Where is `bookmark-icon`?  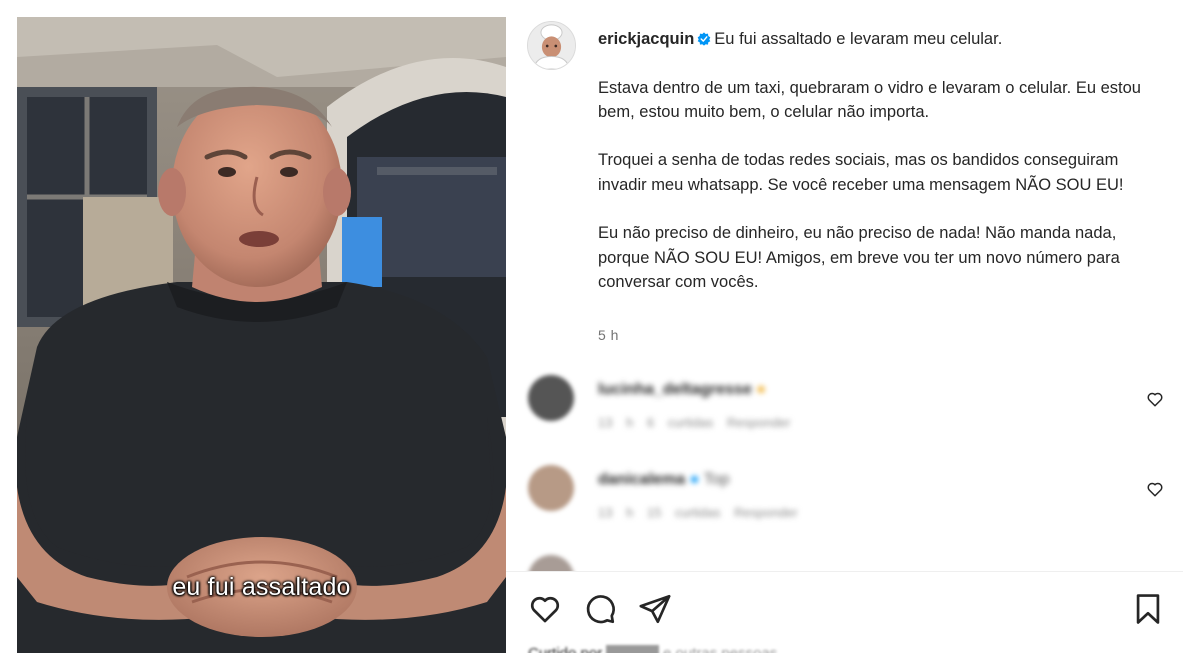 bookmark-icon is located at coordinates (1148, 609).